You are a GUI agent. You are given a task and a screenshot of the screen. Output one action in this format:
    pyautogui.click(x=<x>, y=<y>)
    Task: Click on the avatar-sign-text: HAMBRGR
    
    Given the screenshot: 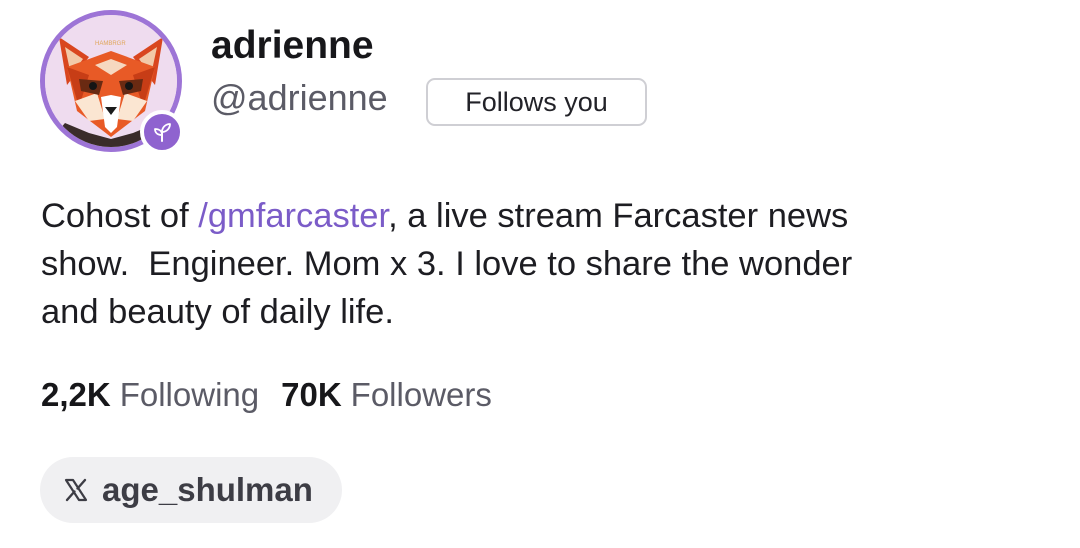 What is the action you would take?
    pyautogui.click(x=110, y=44)
    